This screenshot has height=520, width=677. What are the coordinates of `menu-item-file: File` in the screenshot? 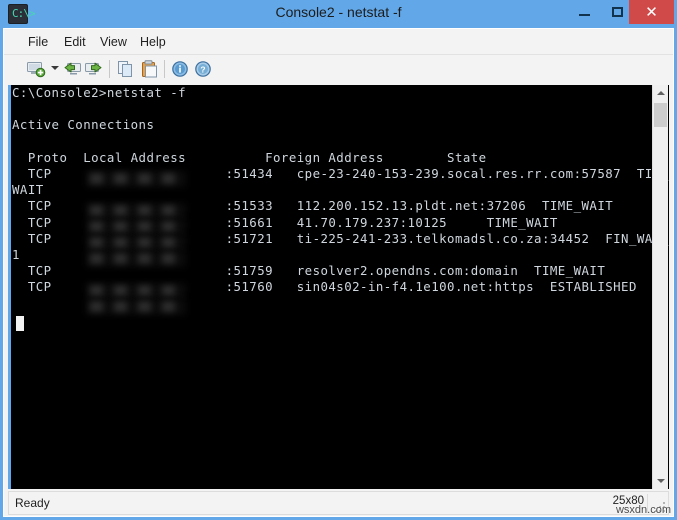 It's located at (38, 42).